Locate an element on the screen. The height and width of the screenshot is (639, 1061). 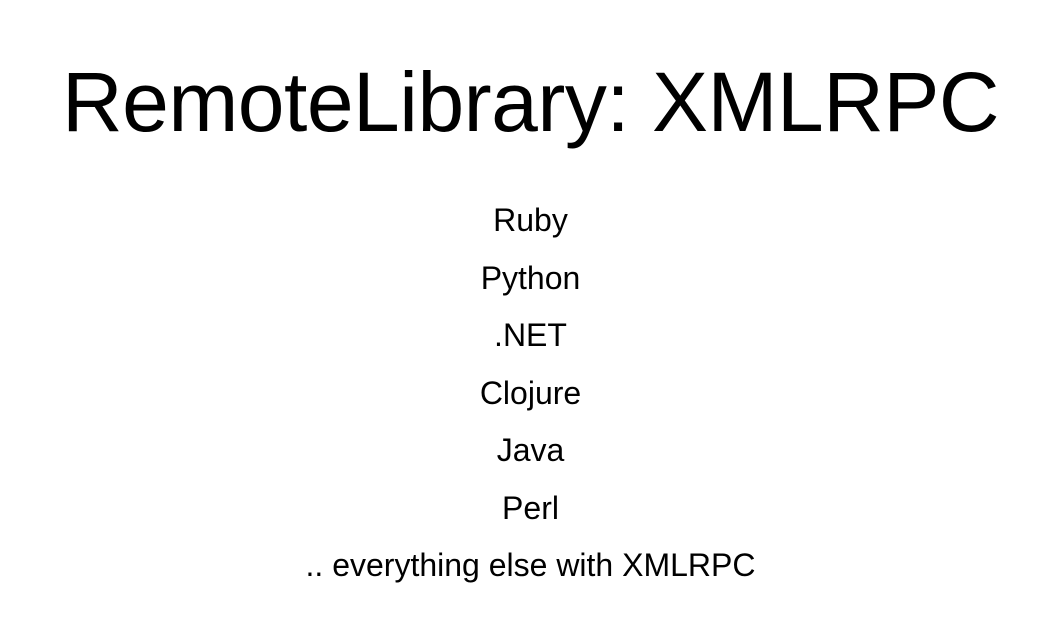
list-item: Python is located at coordinates (530, 277).